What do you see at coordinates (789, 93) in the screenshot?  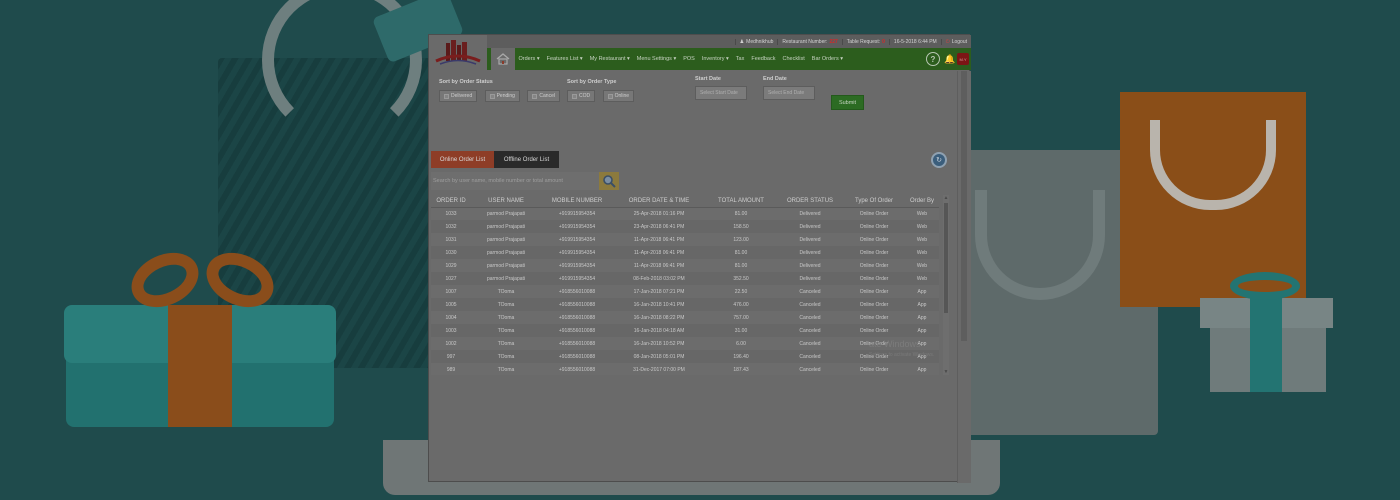 I see `end-date-input: Select End Date` at bounding box center [789, 93].